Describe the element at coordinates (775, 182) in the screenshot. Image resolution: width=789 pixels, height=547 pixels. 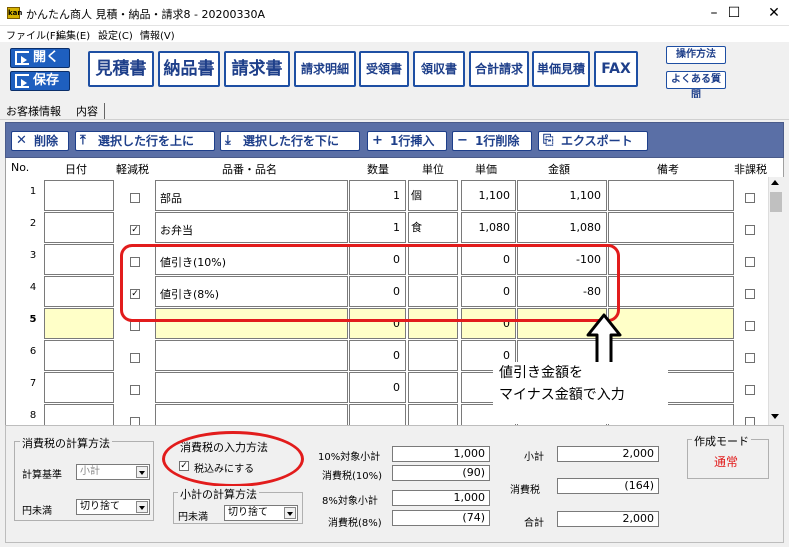
I see `scroll-up-icon` at that location.